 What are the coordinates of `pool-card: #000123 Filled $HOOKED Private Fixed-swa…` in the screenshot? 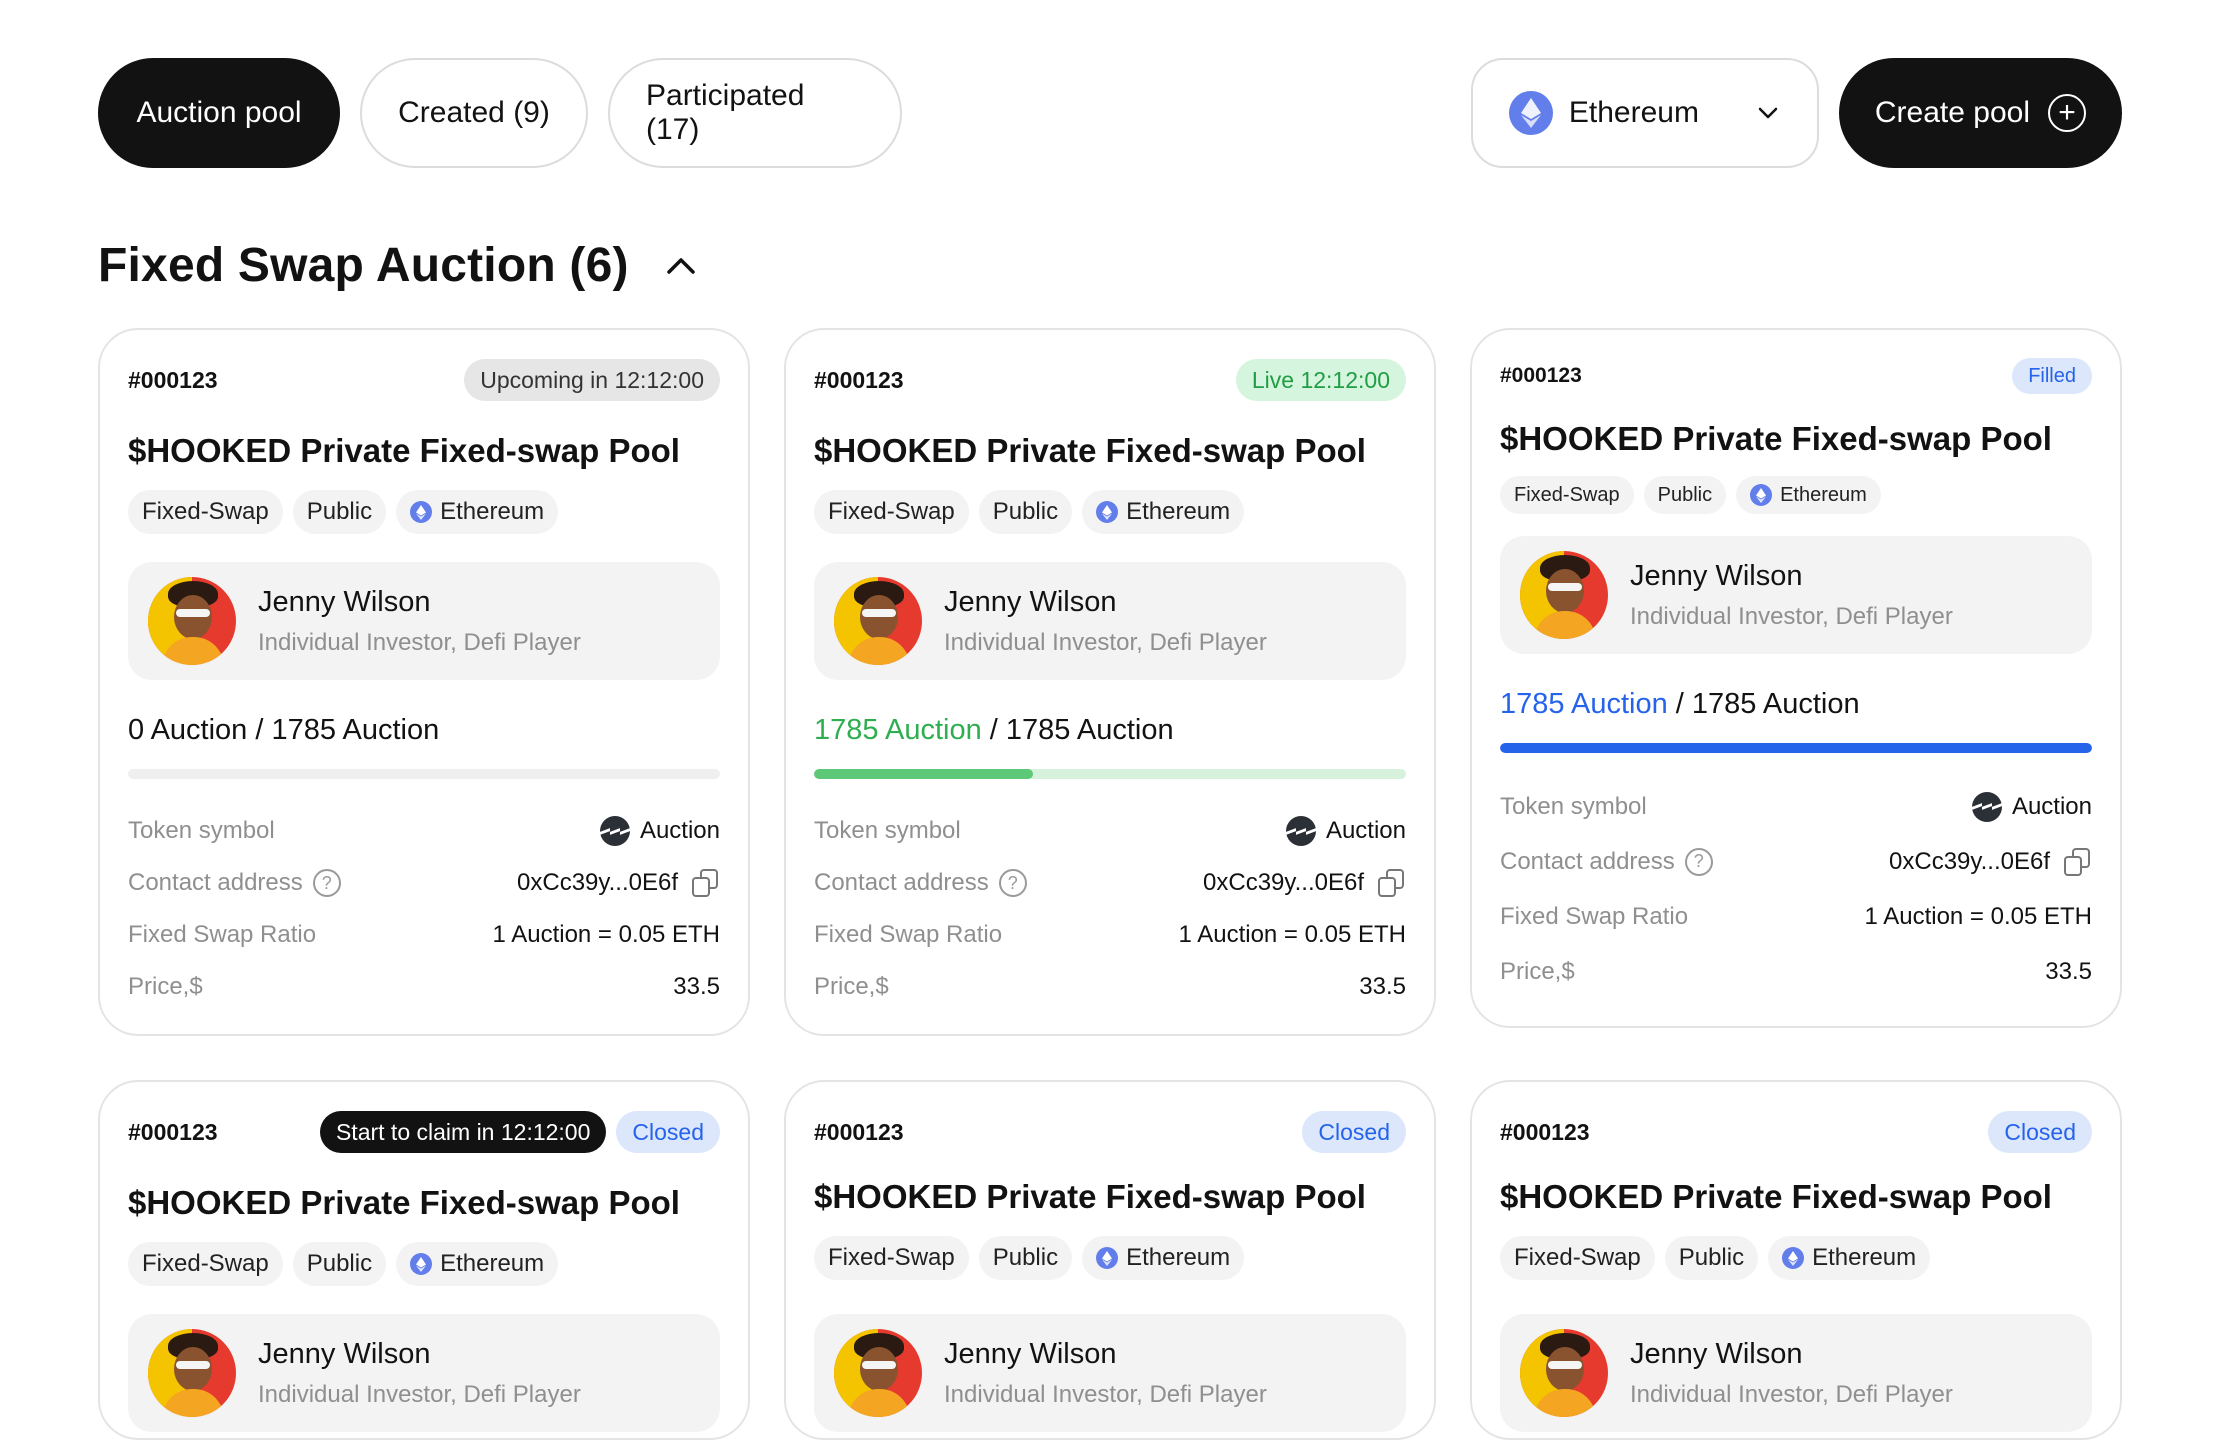 It's located at (1796, 678).